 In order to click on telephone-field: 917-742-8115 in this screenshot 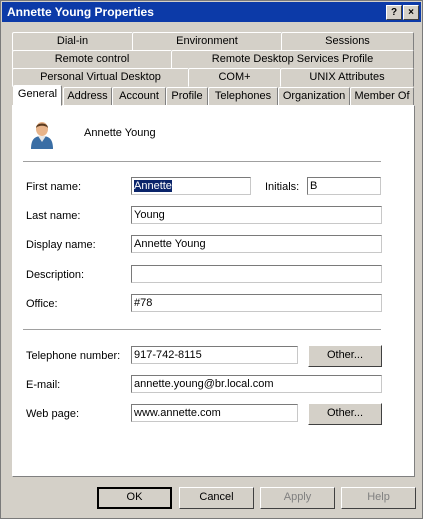, I will do `click(214, 355)`.